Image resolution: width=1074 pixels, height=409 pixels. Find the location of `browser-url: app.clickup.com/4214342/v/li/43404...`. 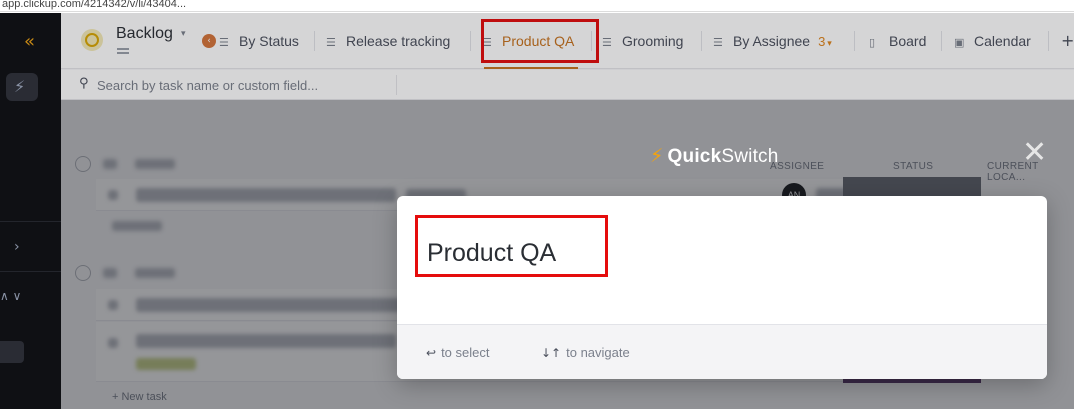

browser-url: app.clickup.com/4214342/v/li/43404... is located at coordinates (537, 6).